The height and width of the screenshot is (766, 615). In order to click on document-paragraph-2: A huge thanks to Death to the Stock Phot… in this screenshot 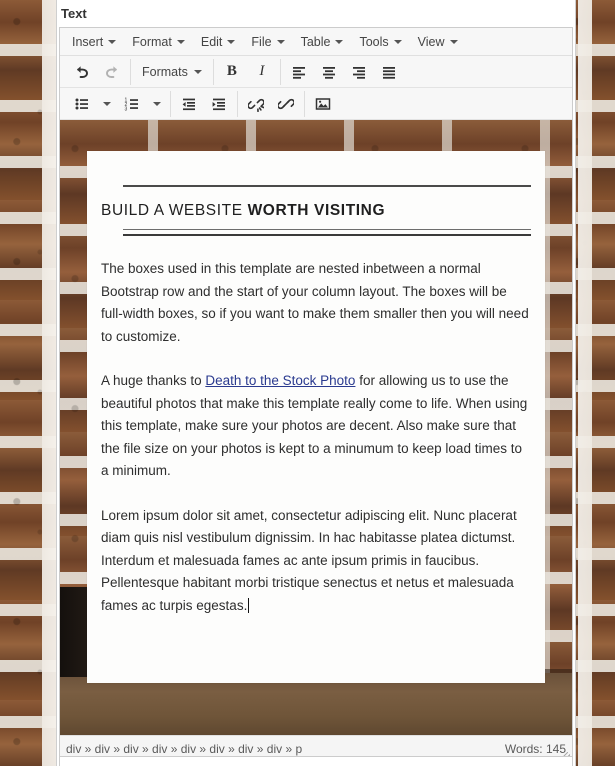, I will do `click(316, 426)`.